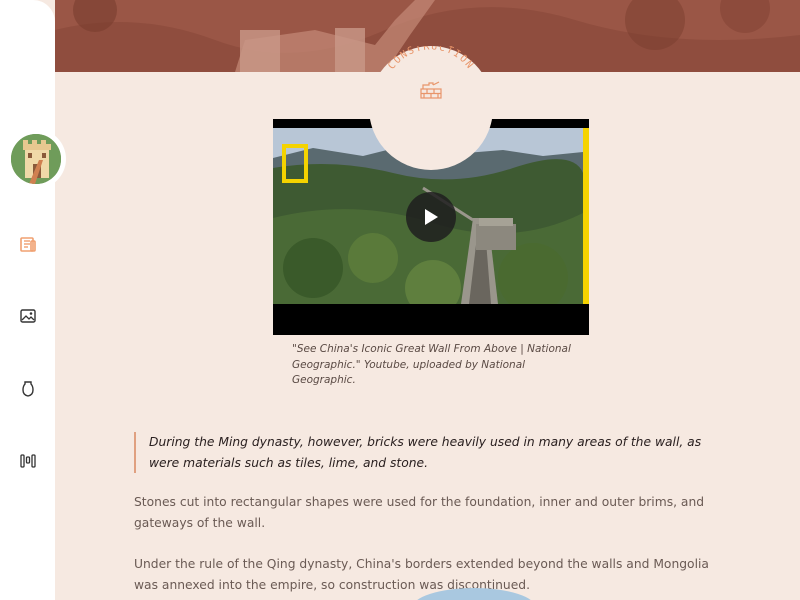 The width and height of the screenshot is (800, 600). I want to click on accent-bar, so click(586, 216).